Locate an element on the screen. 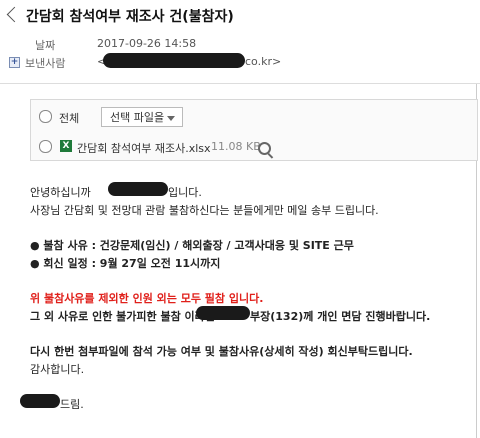 The image size is (480, 438). redaction-sender is located at coordinates (174, 60).